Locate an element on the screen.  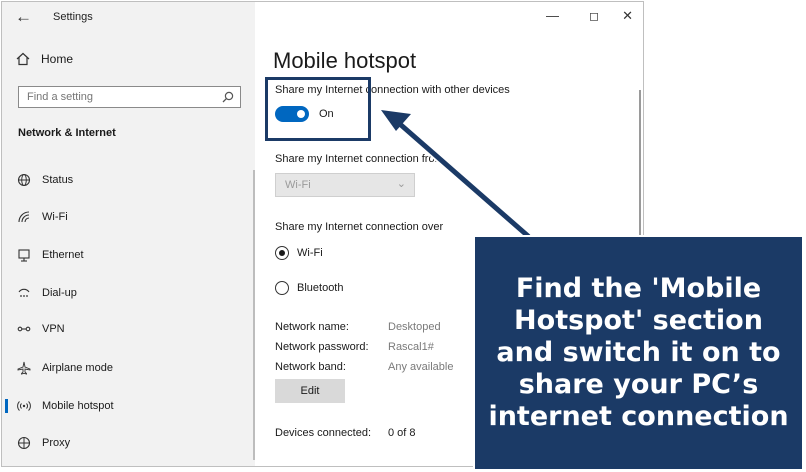
sidebar-item-label: Status is located at coordinates (58, 180).